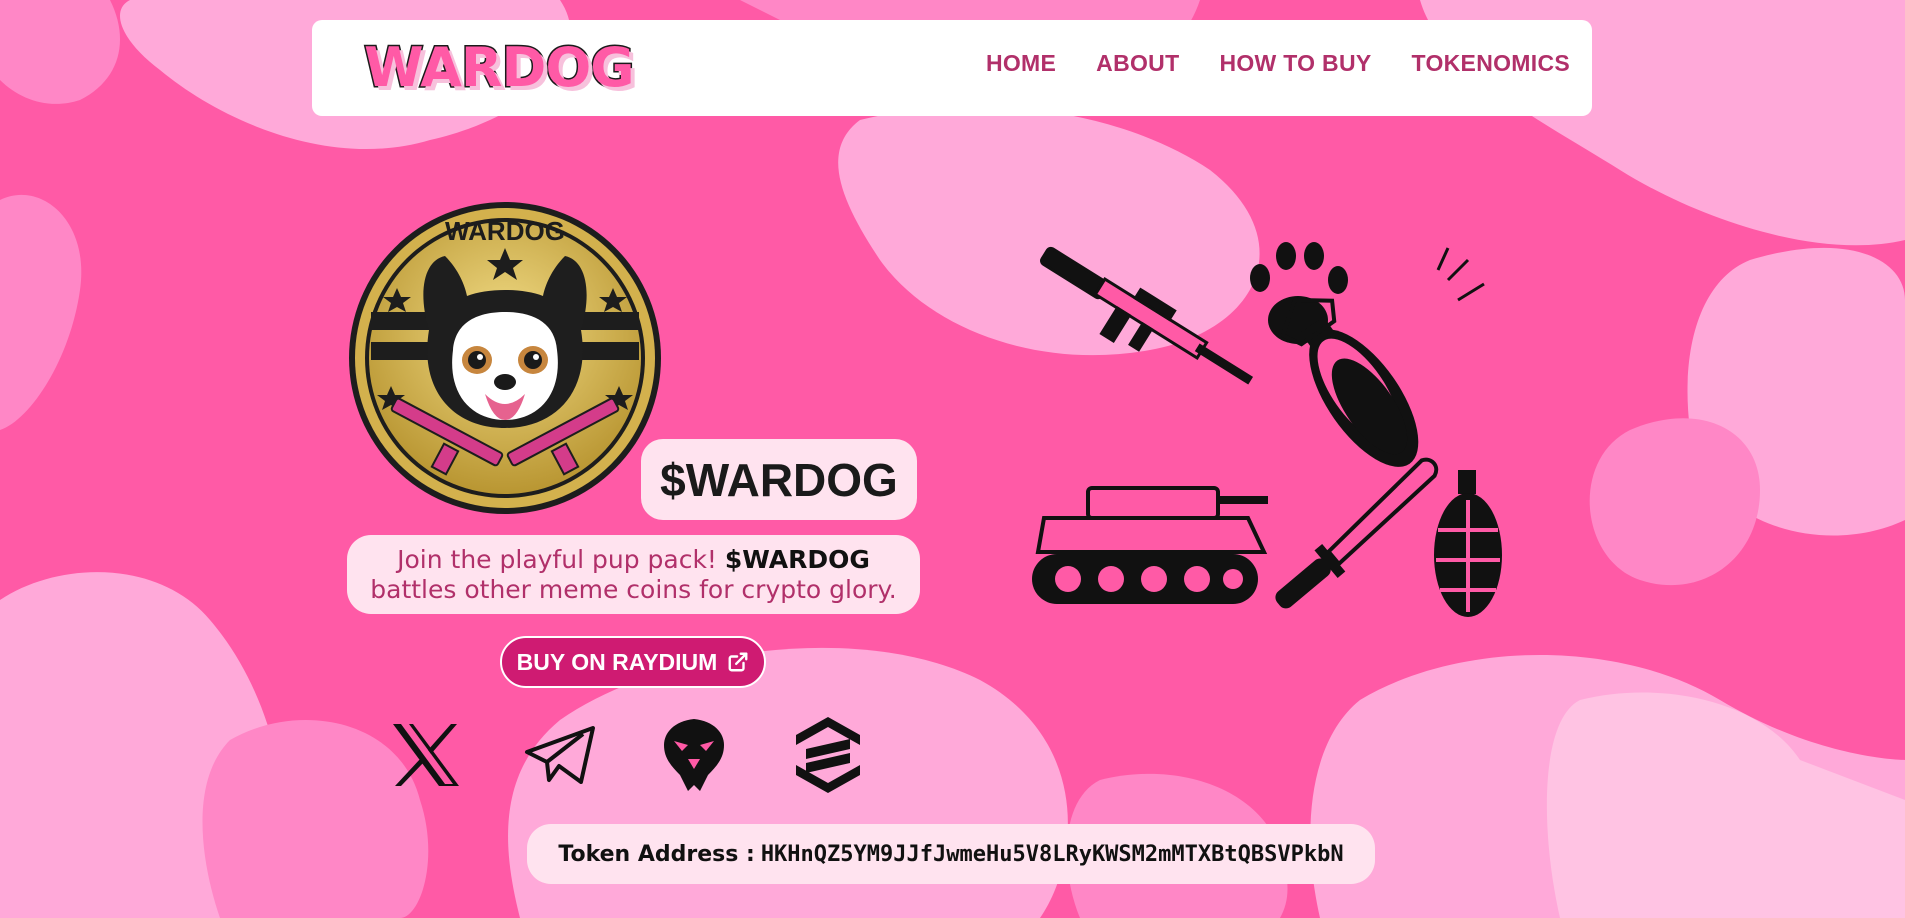 This screenshot has width=1905, height=918. What do you see at coordinates (1137, 63) in the screenshot?
I see `nav-link-about: ABOUT` at bounding box center [1137, 63].